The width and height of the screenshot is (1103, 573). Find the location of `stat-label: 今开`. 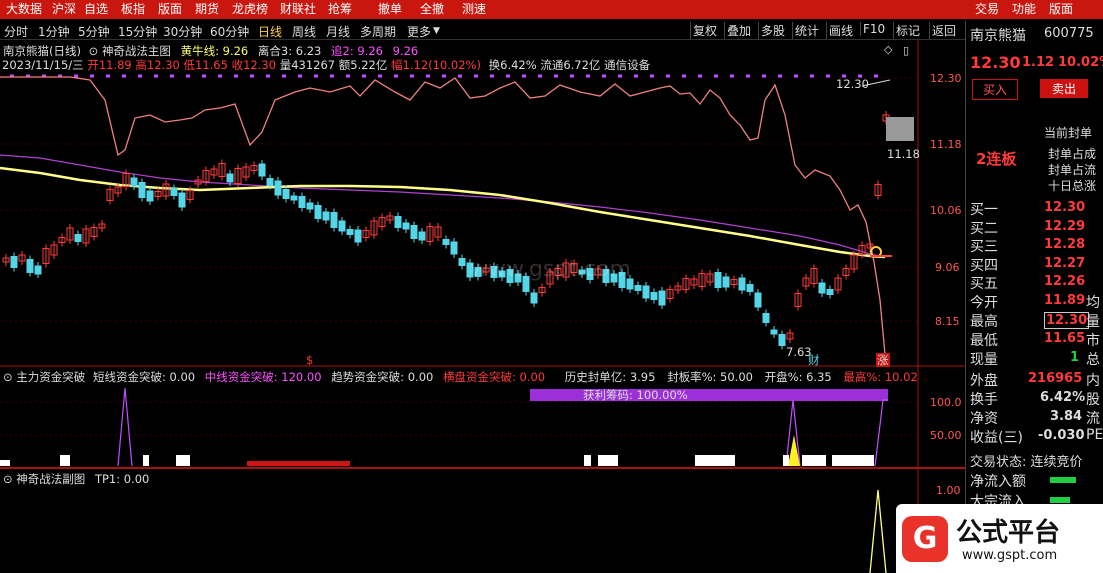

stat-label: 今开 is located at coordinates (984, 303).